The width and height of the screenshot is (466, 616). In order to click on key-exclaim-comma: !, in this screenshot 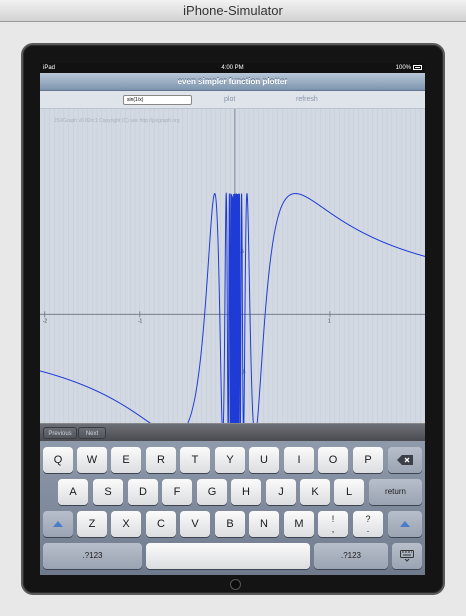, I will do `click(333, 524)`.